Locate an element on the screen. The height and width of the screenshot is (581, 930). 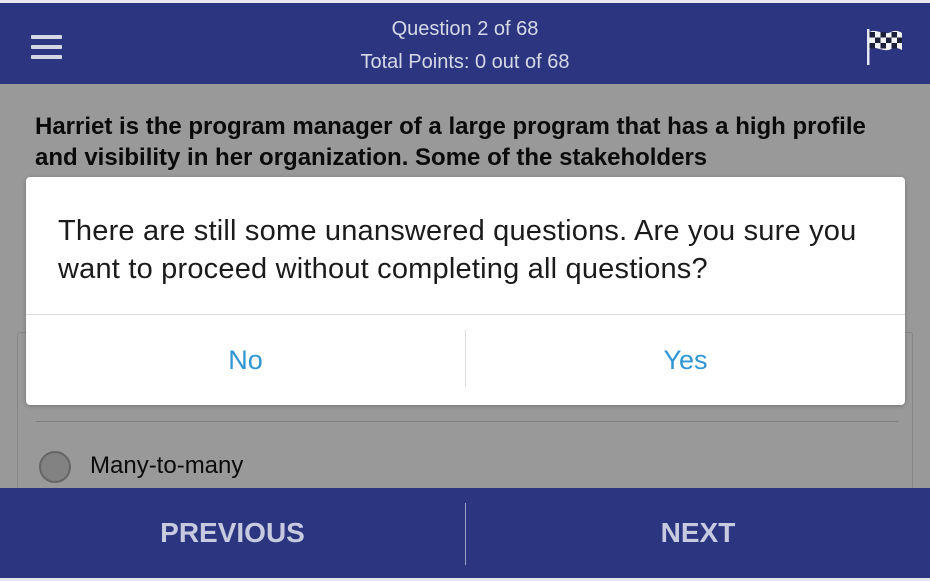
checkered-flag-icon is located at coordinates (885, 47).